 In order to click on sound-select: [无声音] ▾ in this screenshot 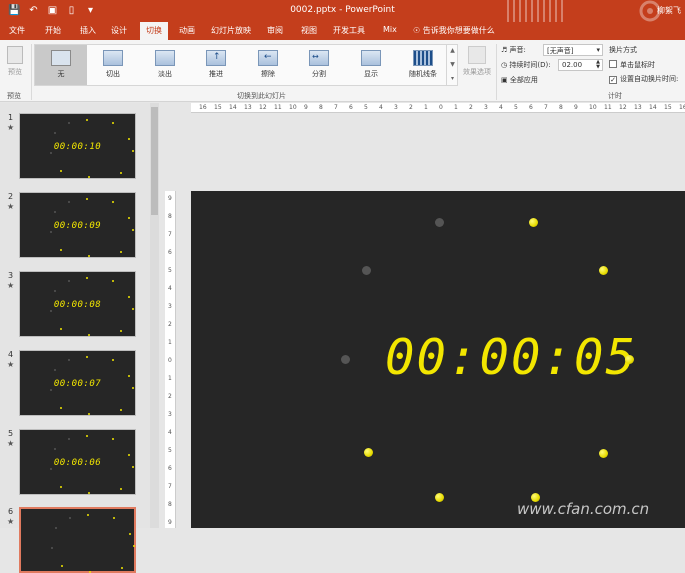, I will do `click(573, 50)`.